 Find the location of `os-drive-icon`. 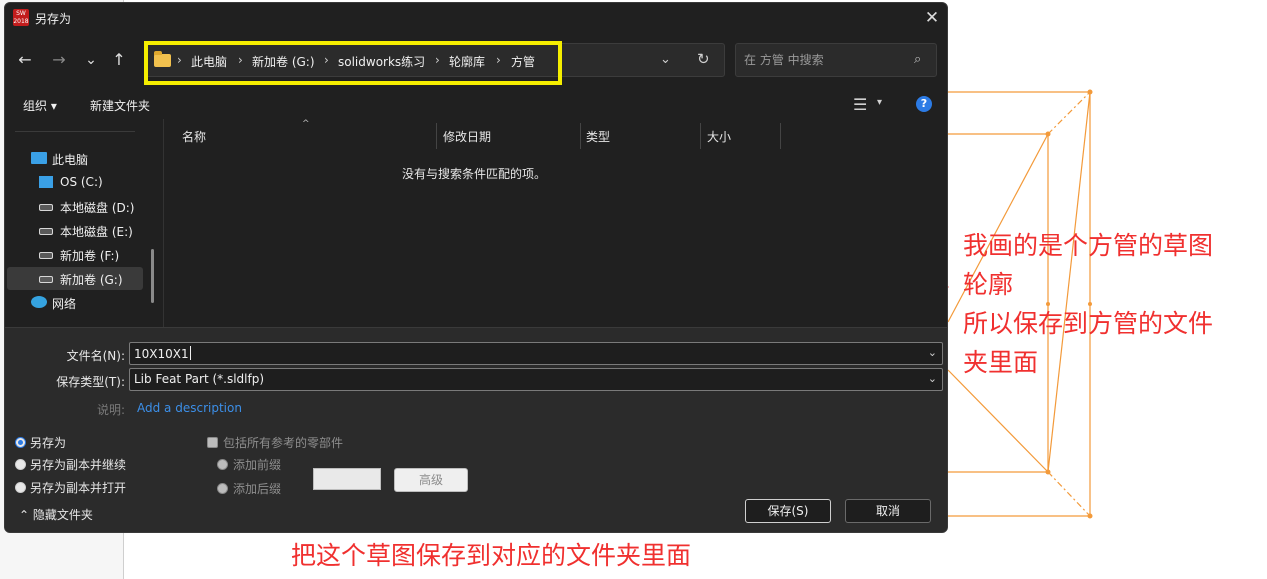

os-drive-icon is located at coordinates (46, 182).